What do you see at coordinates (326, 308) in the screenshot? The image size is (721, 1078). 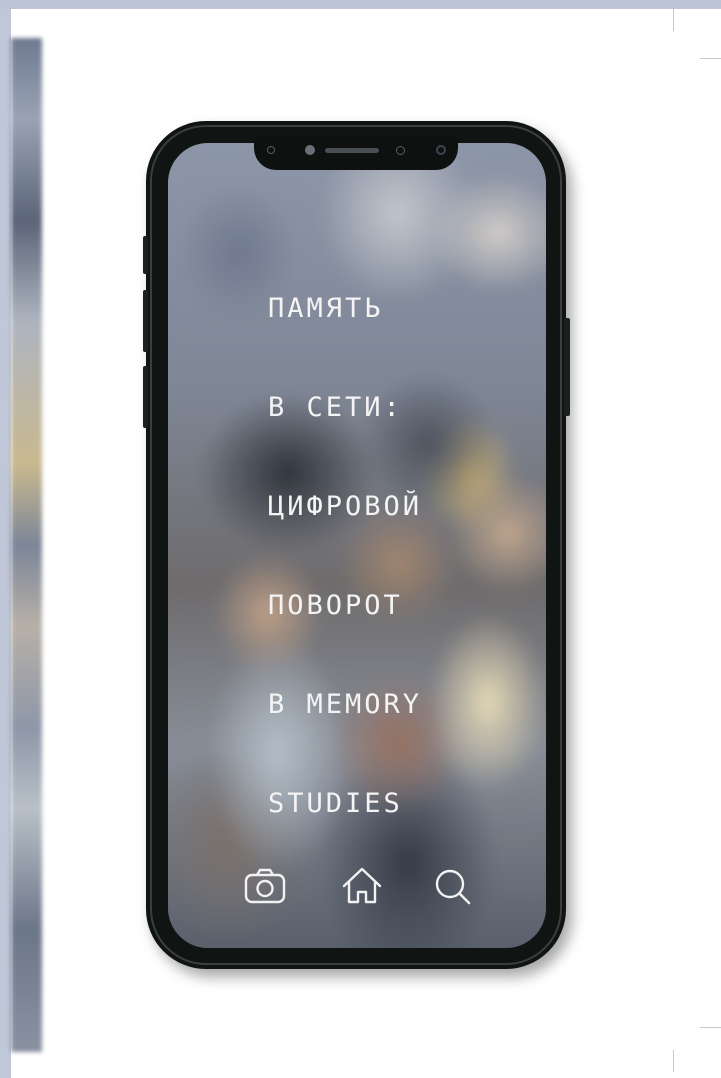 I see `title-line: ПАМЯТЬ` at bounding box center [326, 308].